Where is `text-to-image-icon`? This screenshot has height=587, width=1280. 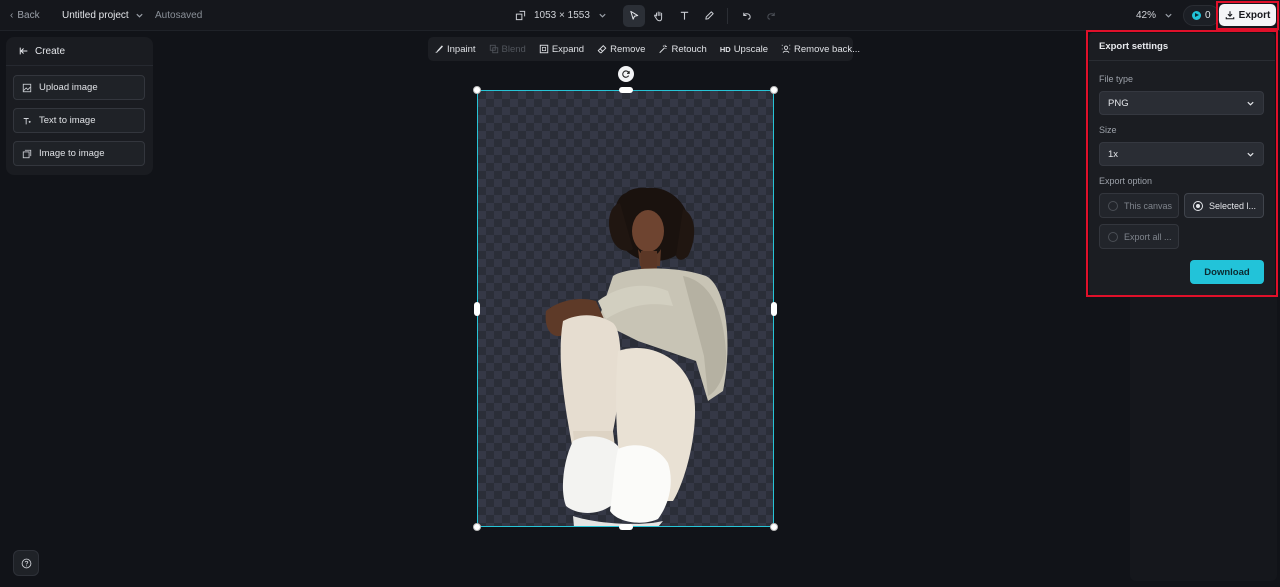 text-to-image-icon is located at coordinates (27, 120).